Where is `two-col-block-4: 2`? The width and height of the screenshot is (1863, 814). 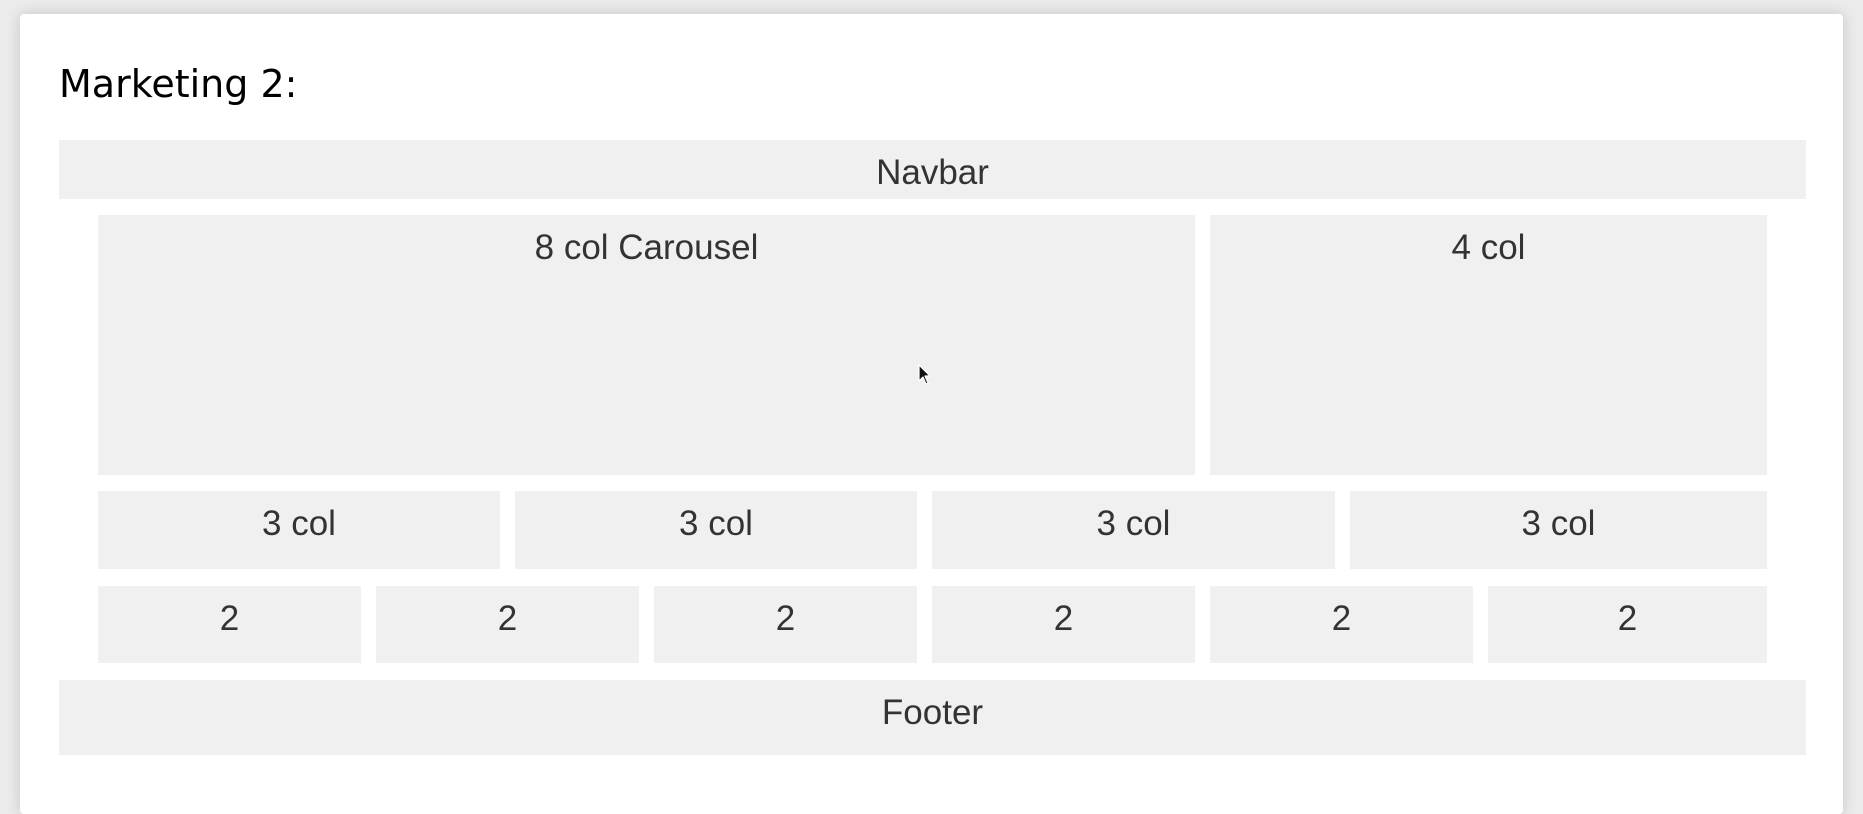 two-col-block-4: 2 is located at coordinates (1063, 624).